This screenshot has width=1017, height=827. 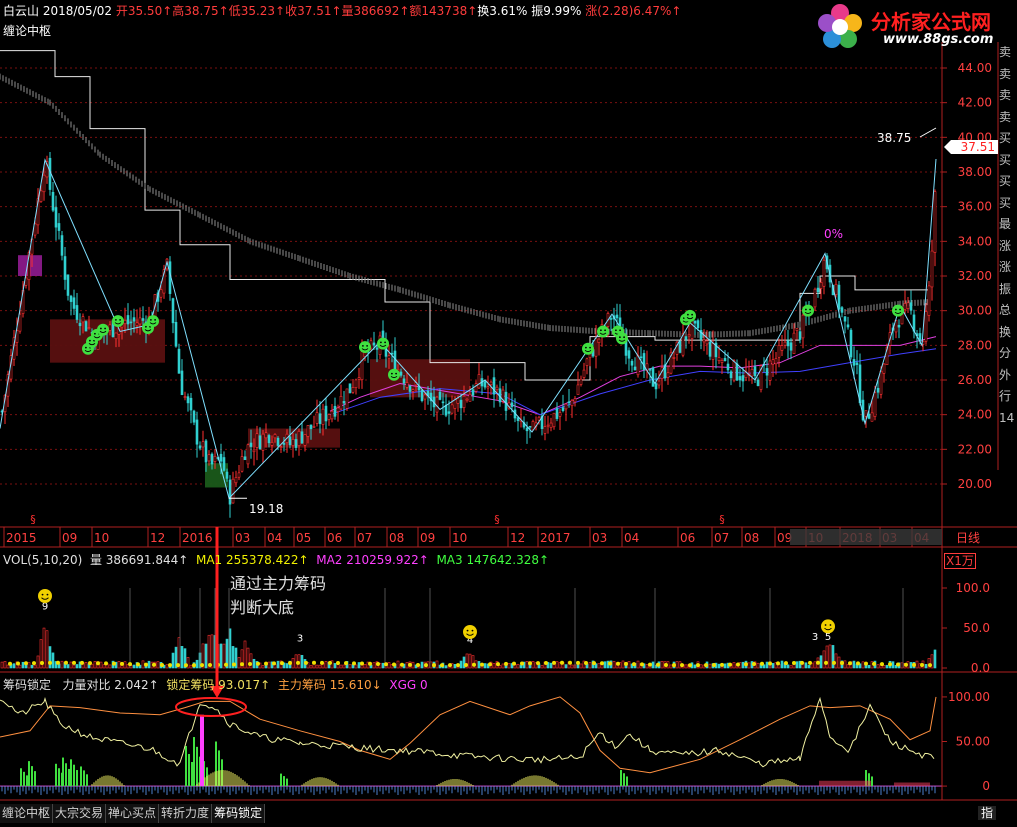 I want to click on date-tick-label: 2015, so click(x=21, y=538).